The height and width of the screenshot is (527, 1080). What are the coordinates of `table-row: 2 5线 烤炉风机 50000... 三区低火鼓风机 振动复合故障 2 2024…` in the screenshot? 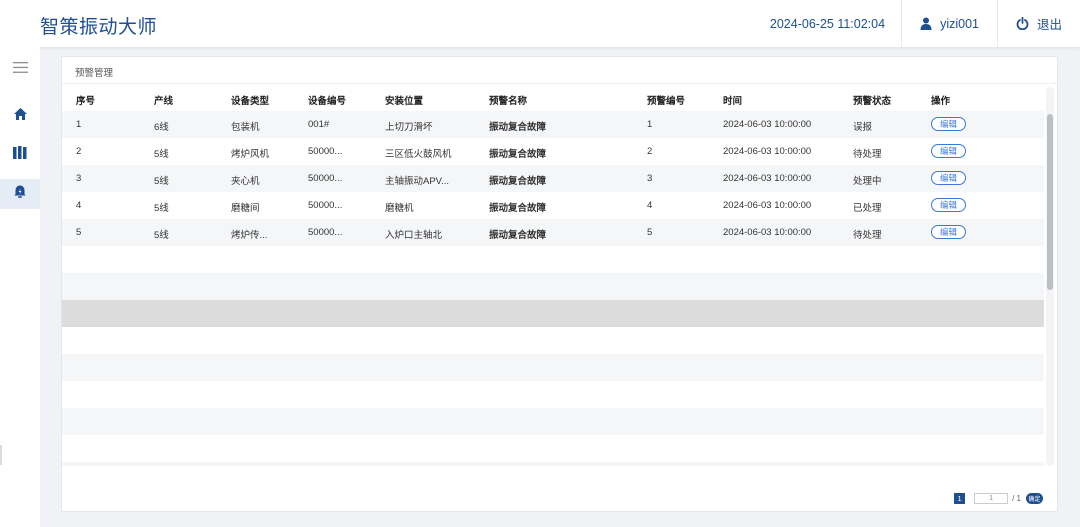 It's located at (553, 151).